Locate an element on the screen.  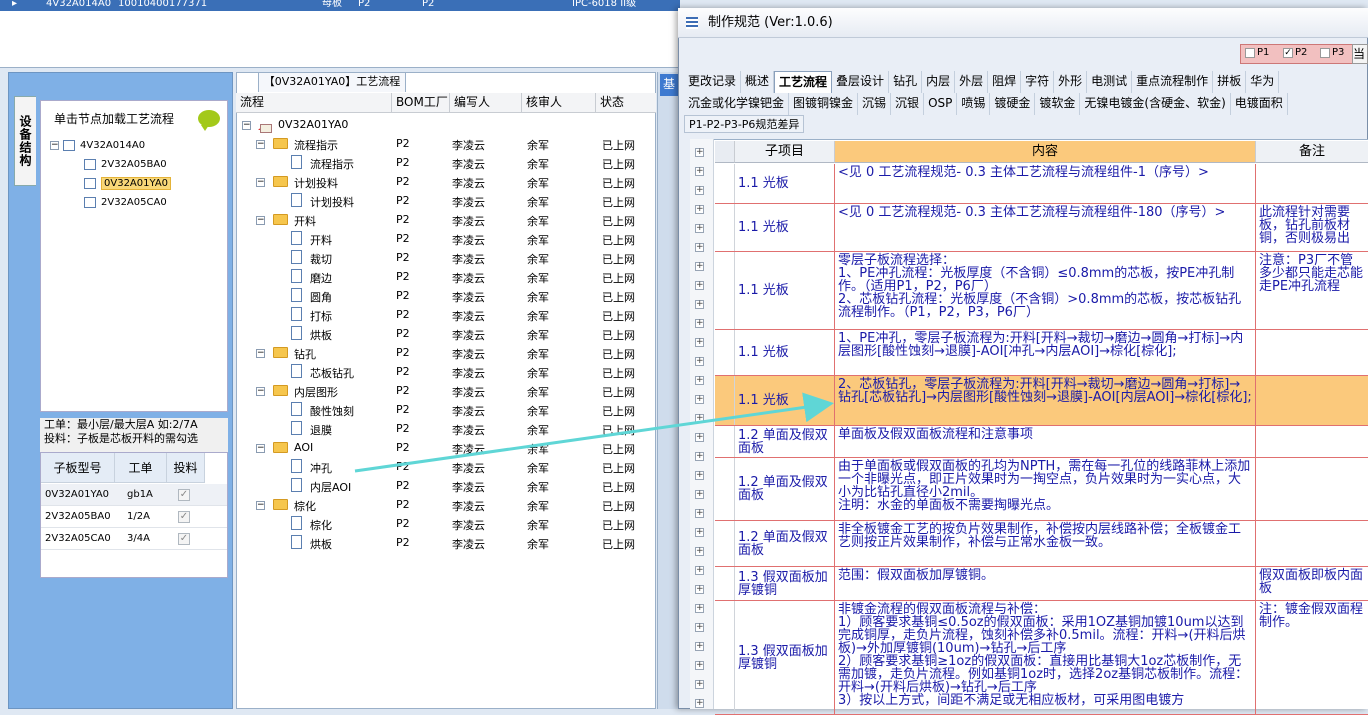
table-row: 1.2 单面及假双面板 单面板及假双面板流程和注意事项 is located at coordinates (1041, 442).